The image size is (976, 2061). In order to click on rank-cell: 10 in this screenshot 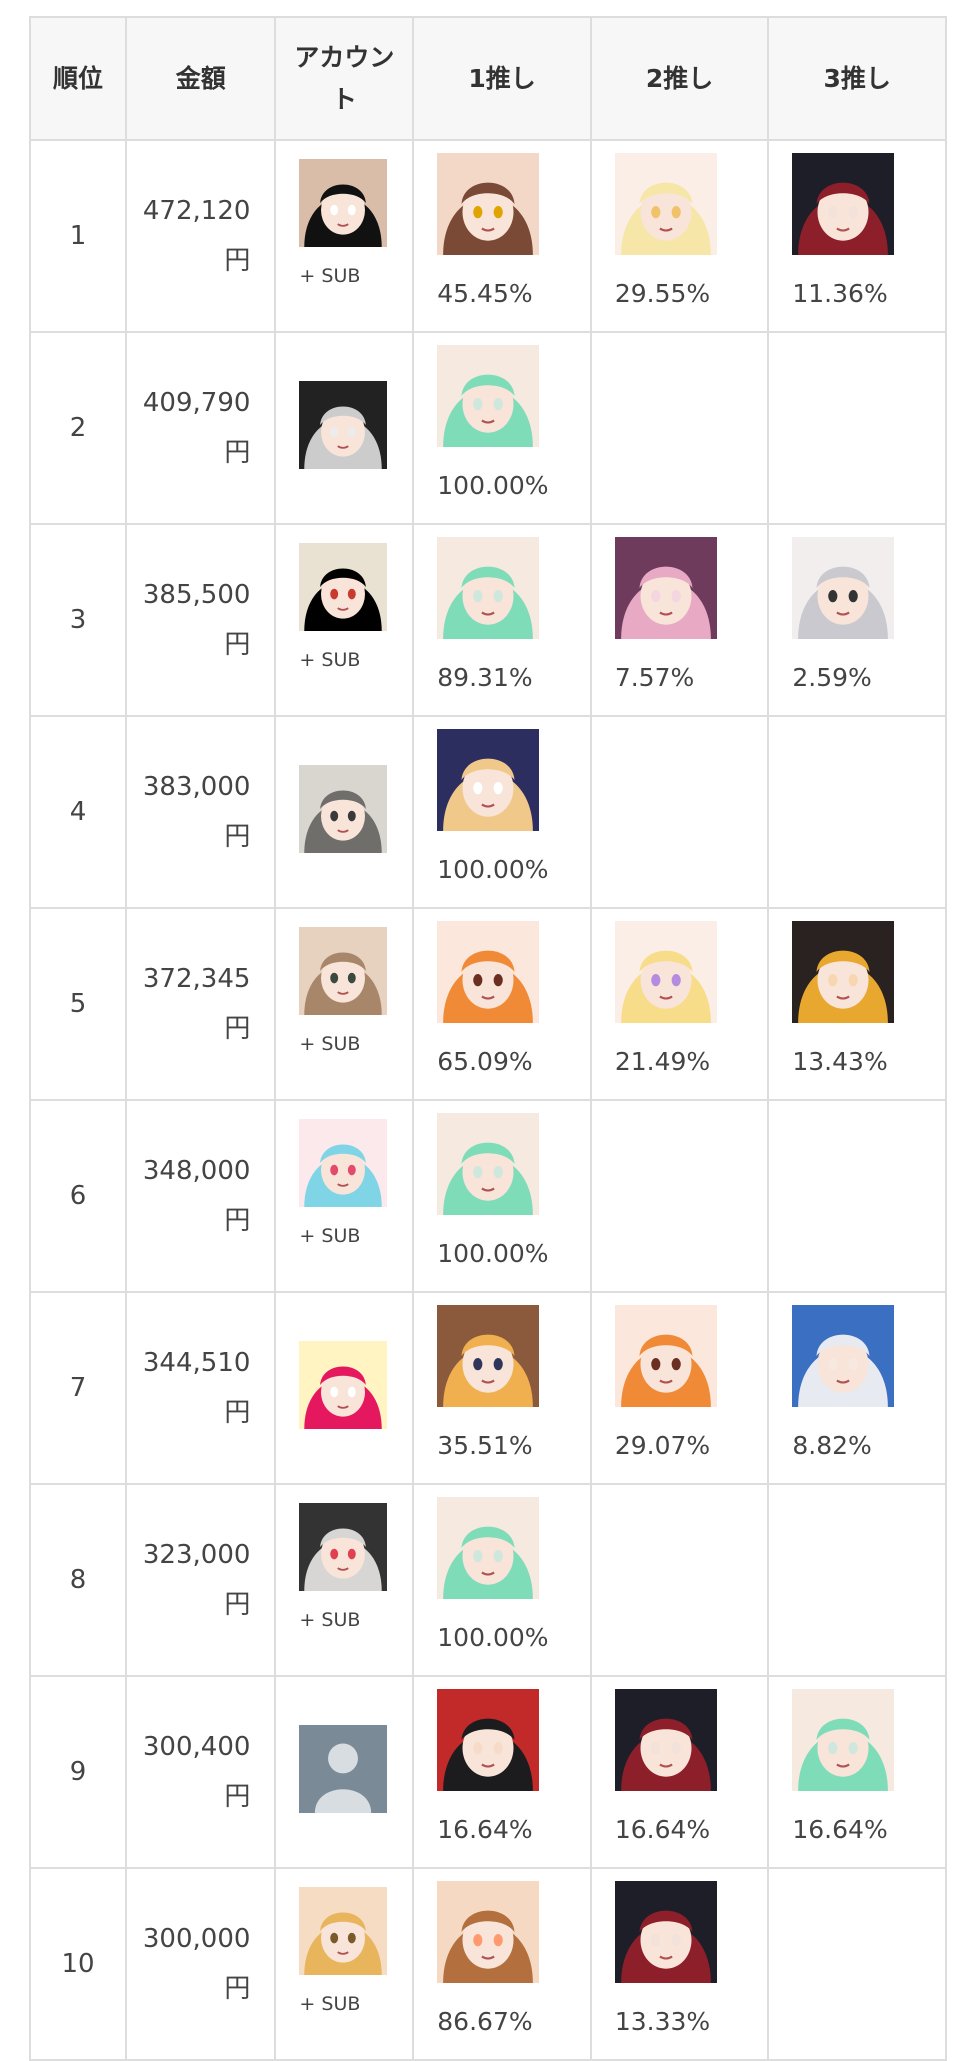, I will do `click(78, 1964)`.